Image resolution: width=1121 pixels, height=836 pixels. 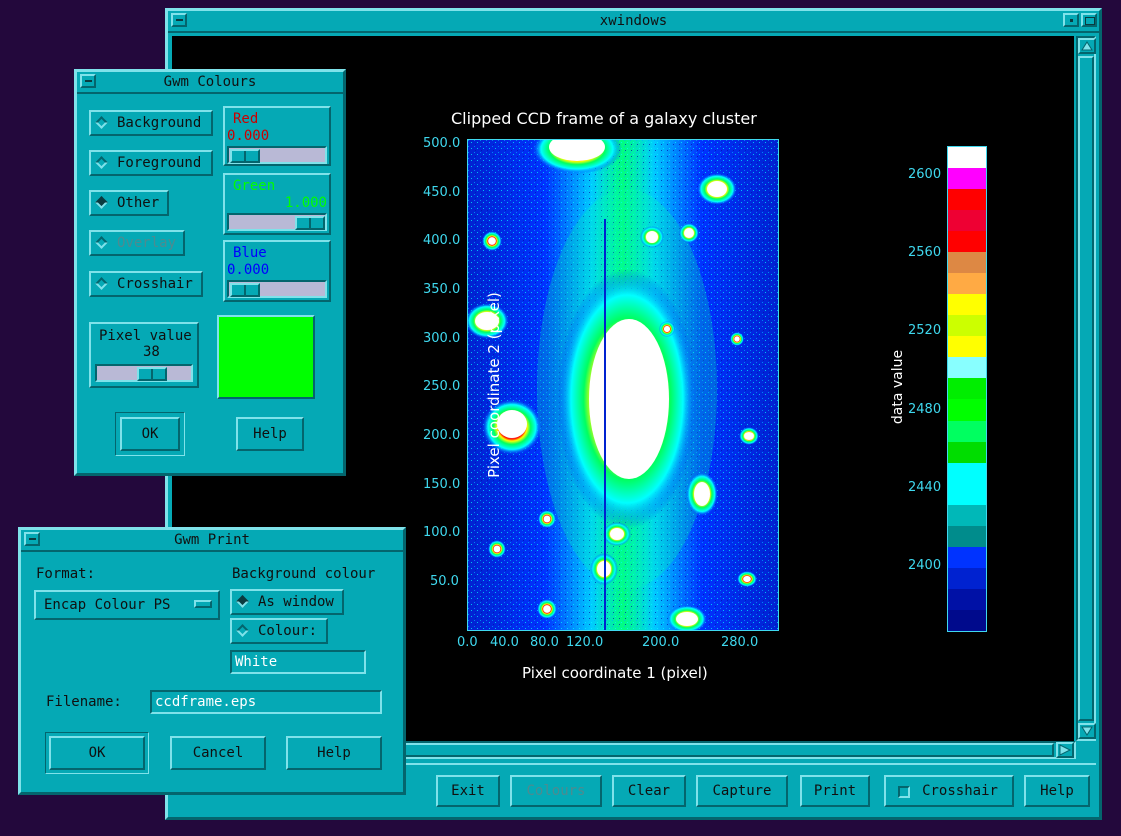 I want to click on exit-button: Exit, so click(x=468, y=791).